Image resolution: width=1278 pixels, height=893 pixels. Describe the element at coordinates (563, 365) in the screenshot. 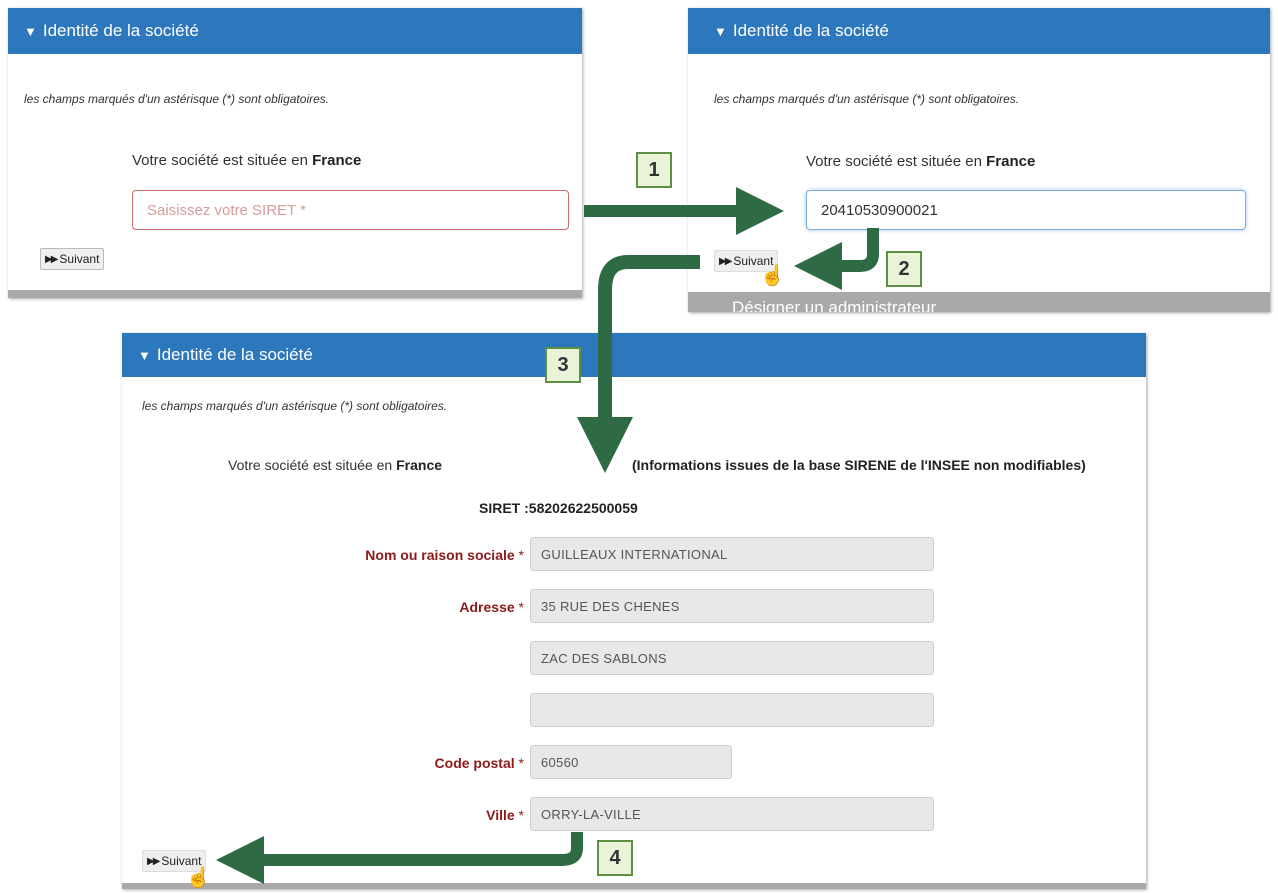

I see `step-badge-3: 3` at that location.